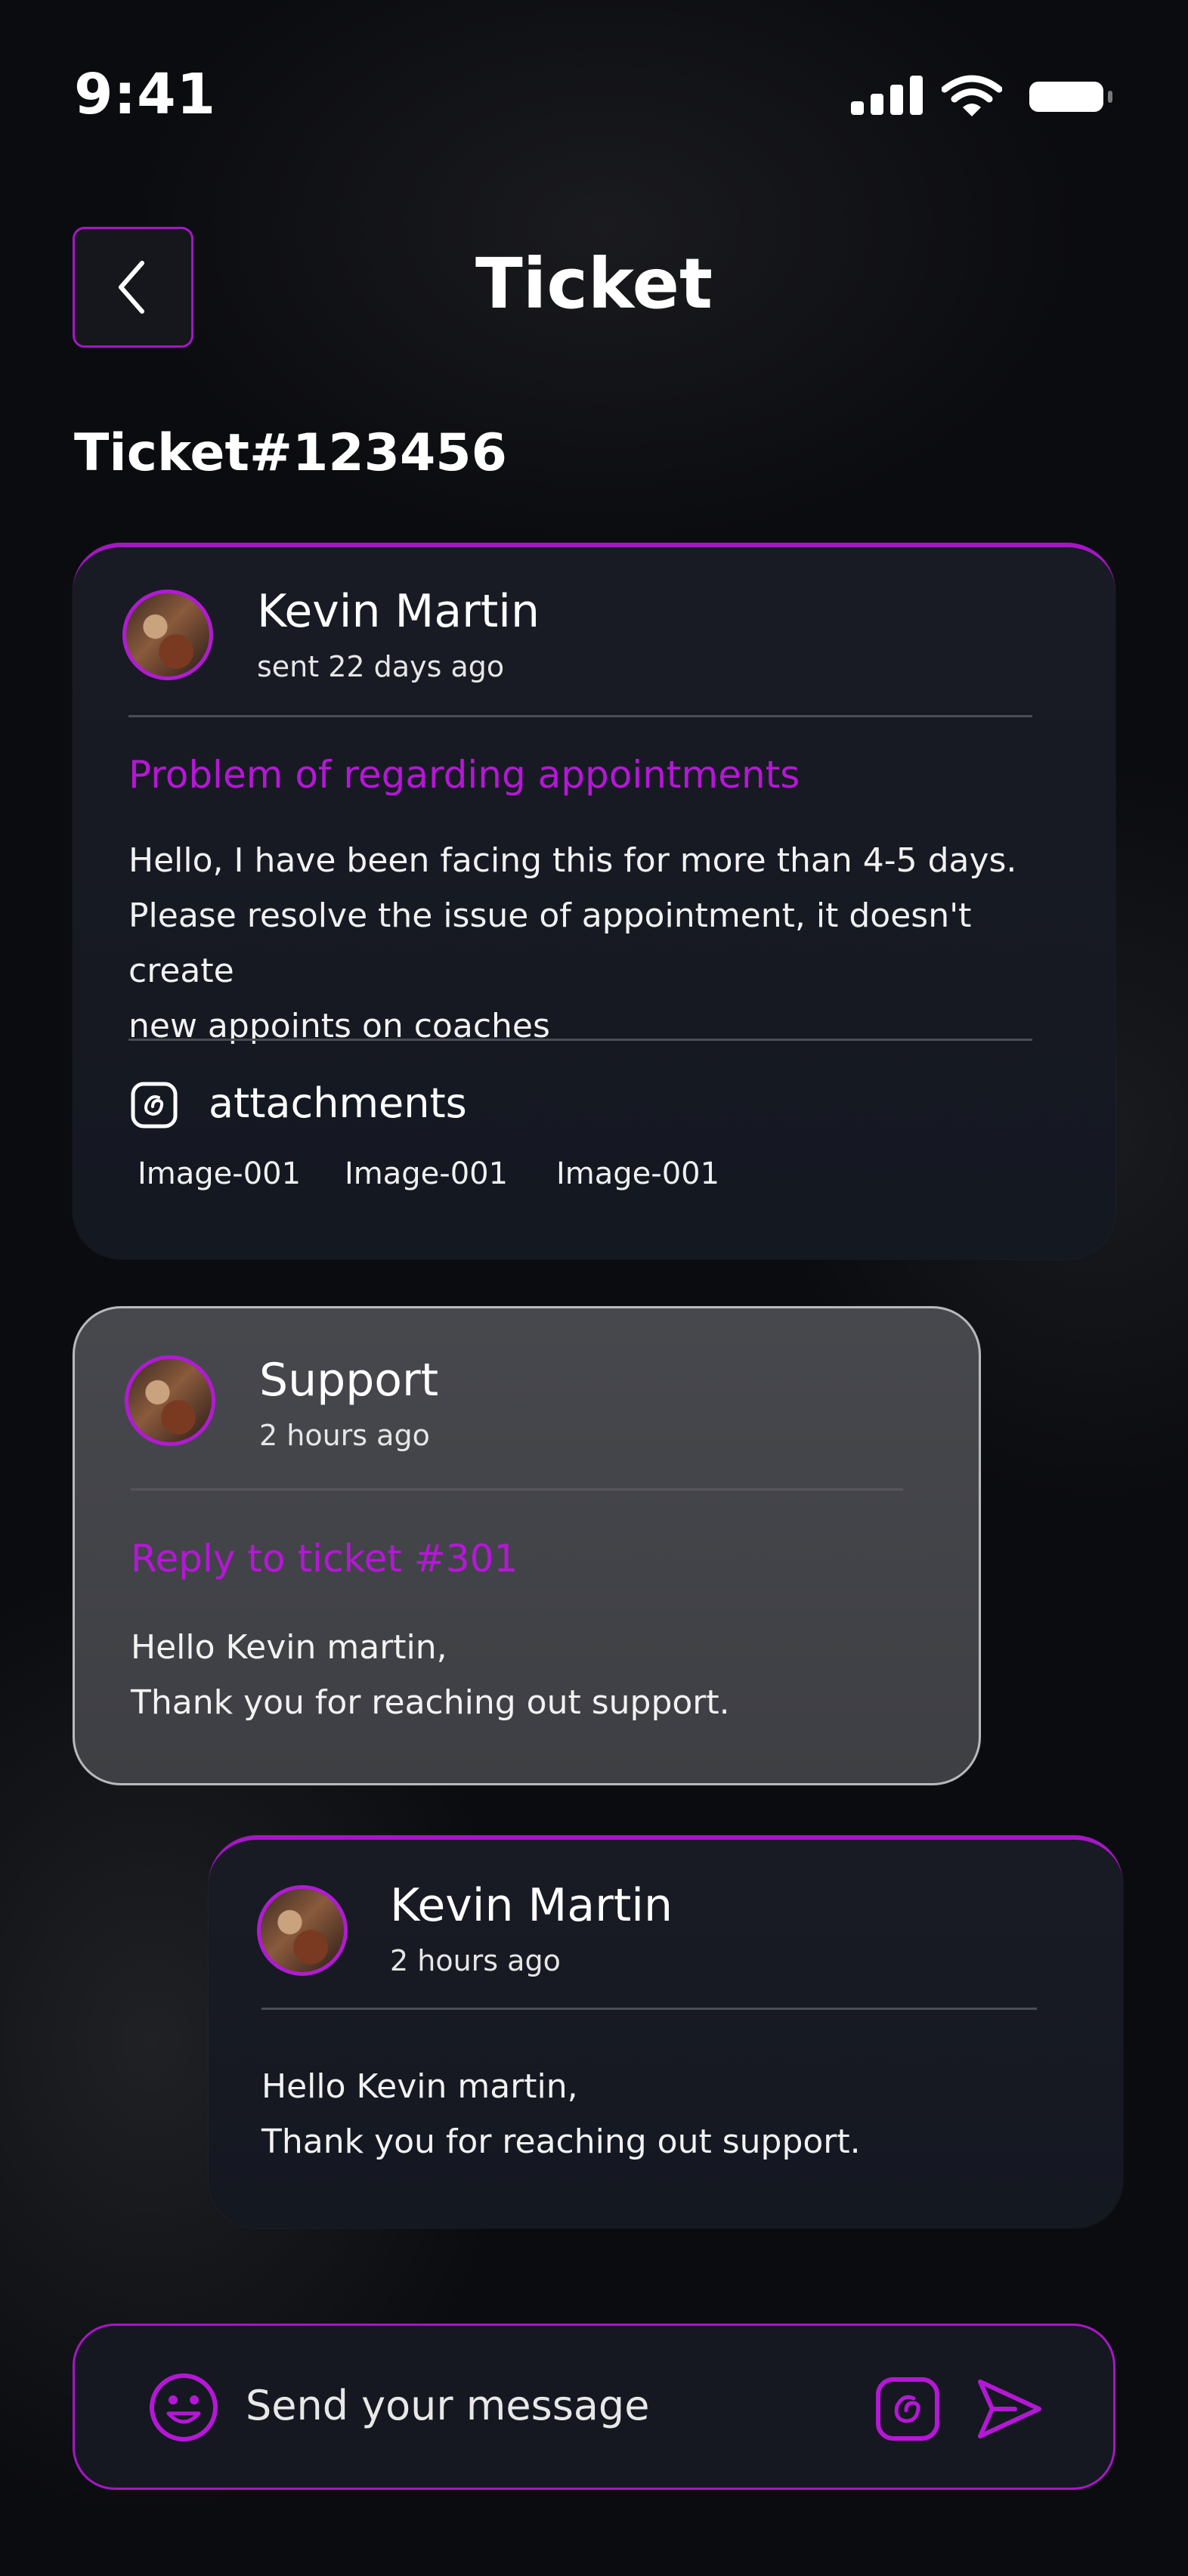  I want to click on status-time: 9:41, so click(145, 94).